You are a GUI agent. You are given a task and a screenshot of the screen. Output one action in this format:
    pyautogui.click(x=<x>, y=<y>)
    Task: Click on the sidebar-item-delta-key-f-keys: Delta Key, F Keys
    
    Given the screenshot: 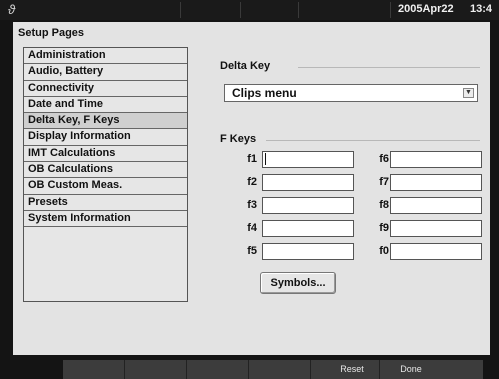 What is the action you would take?
    pyautogui.click(x=105, y=121)
    